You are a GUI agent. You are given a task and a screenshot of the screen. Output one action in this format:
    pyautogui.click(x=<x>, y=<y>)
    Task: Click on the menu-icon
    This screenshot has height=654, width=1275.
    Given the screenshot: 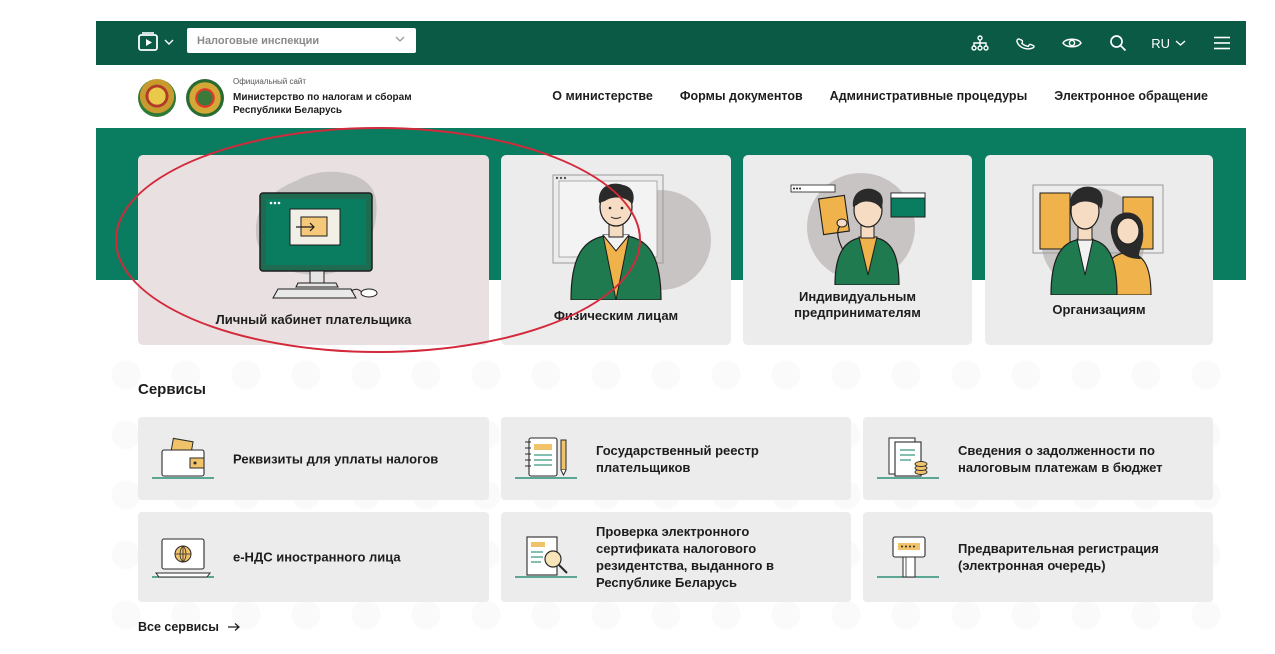 What is the action you would take?
    pyautogui.click(x=1222, y=43)
    